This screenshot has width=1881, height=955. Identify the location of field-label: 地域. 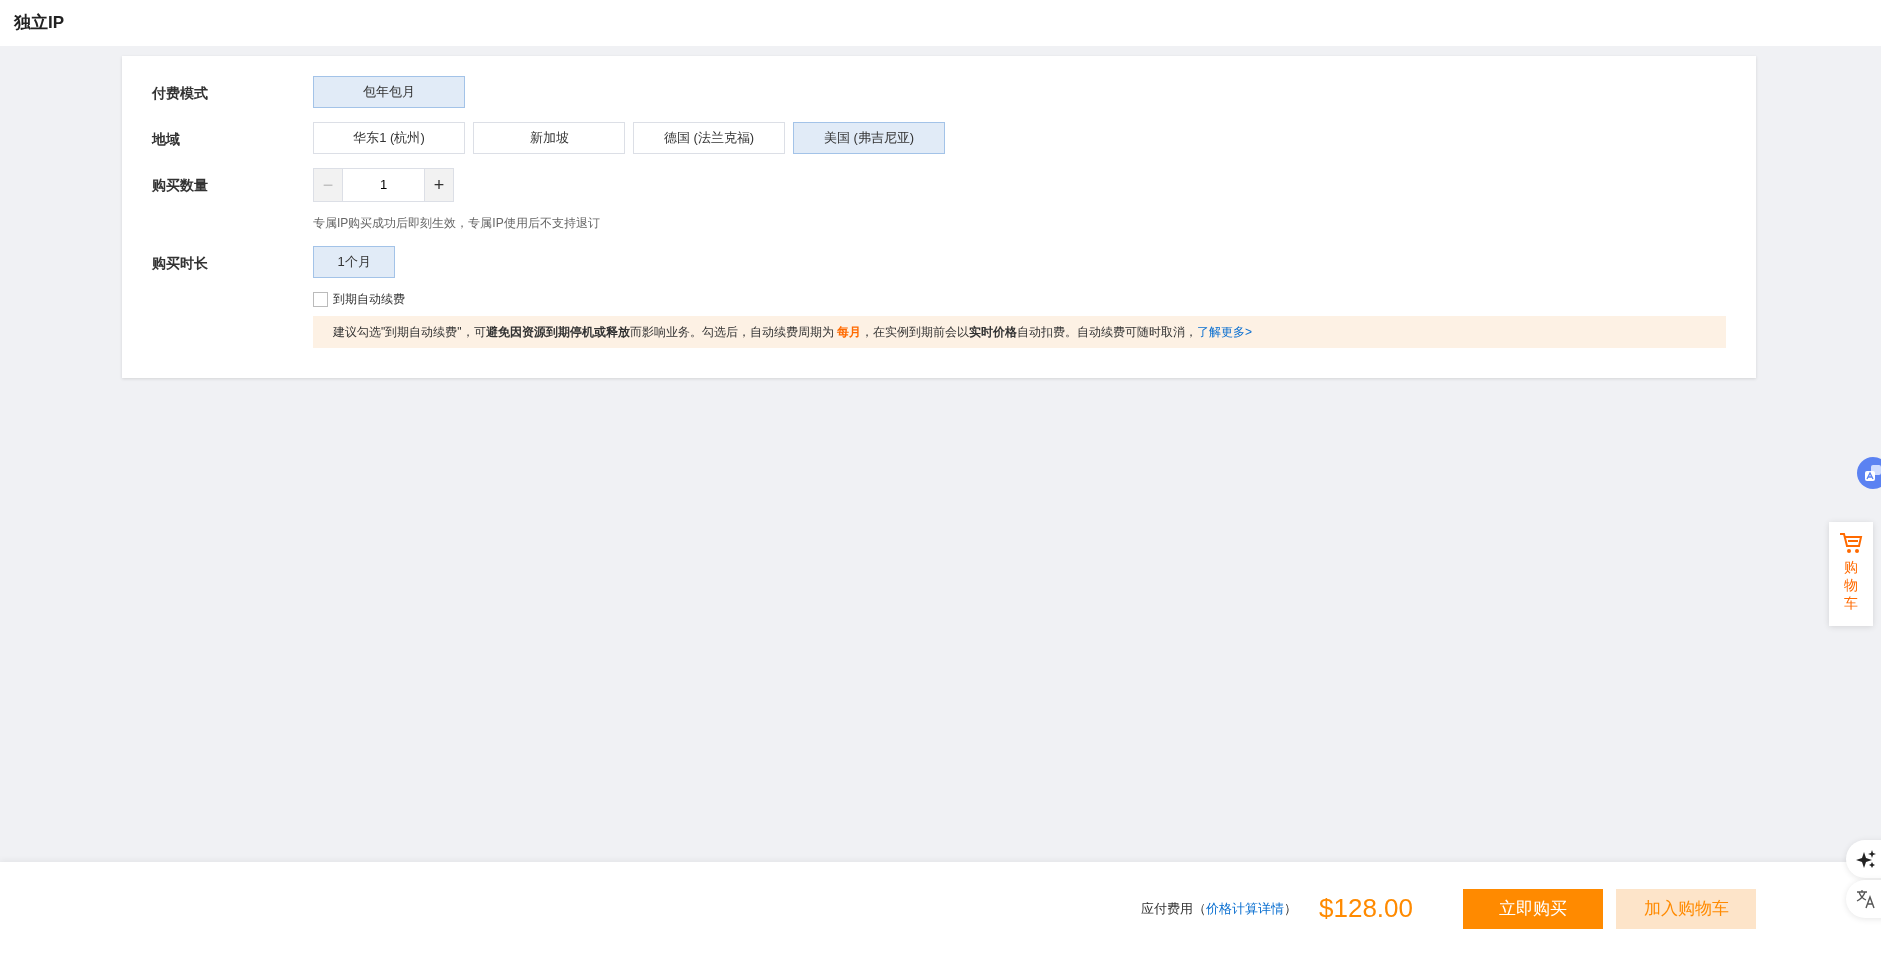
(166, 139).